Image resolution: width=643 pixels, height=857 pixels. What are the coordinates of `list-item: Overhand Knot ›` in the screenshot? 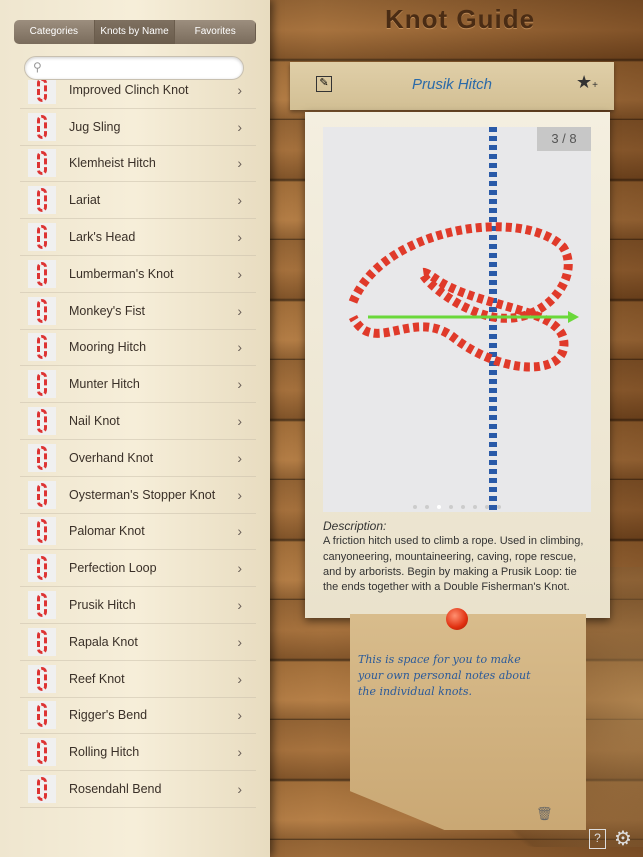 It's located at (138, 458).